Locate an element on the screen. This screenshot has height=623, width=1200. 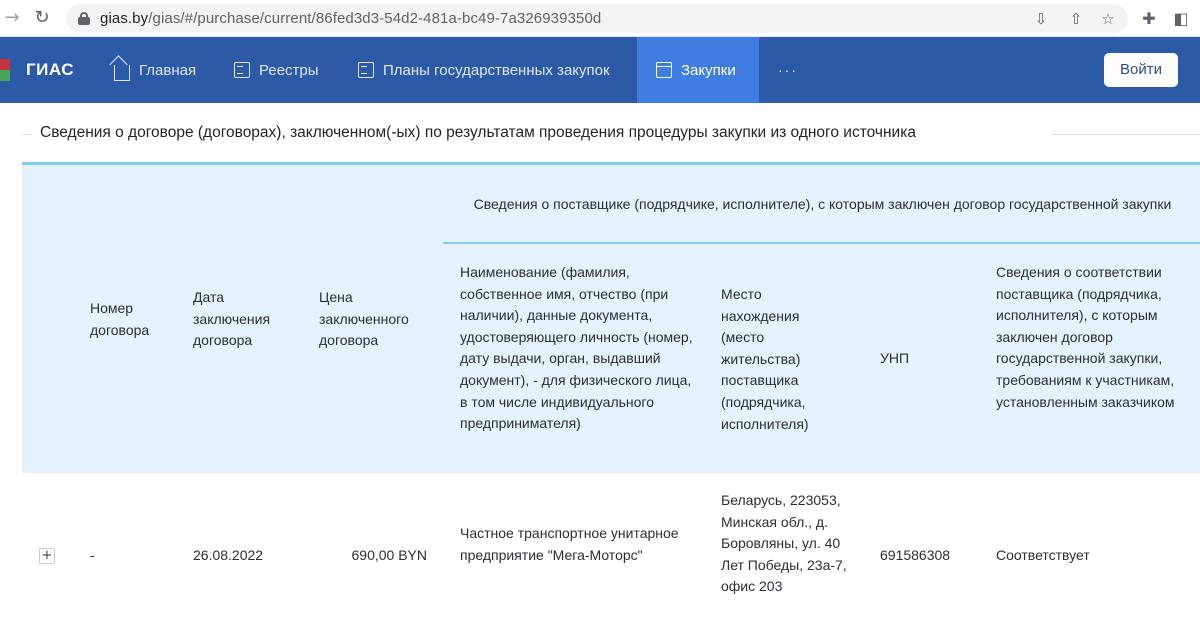
url-host: gias.by is located at coordinates (124, 18).